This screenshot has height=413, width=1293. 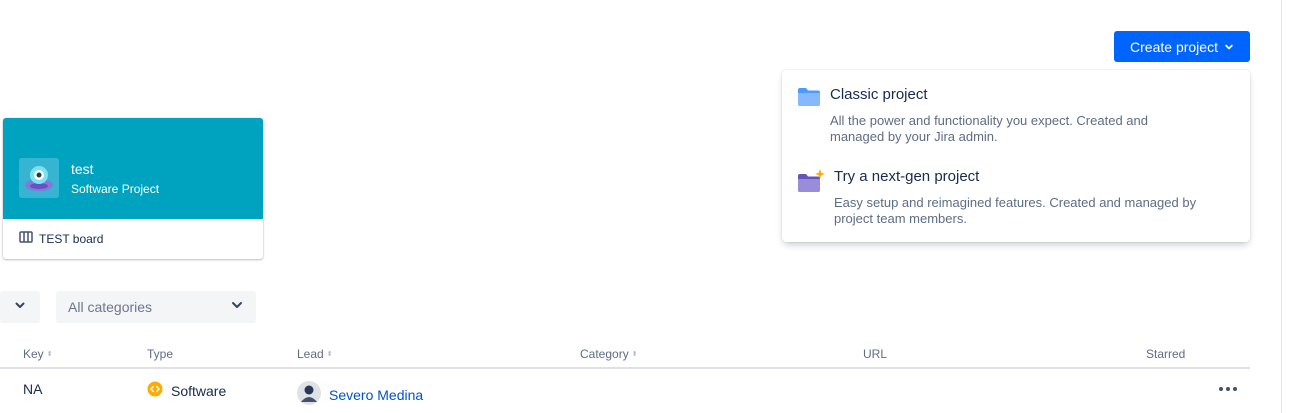 I want to click on category-filter-dropdown: All categories, so click(x=156, y=307).